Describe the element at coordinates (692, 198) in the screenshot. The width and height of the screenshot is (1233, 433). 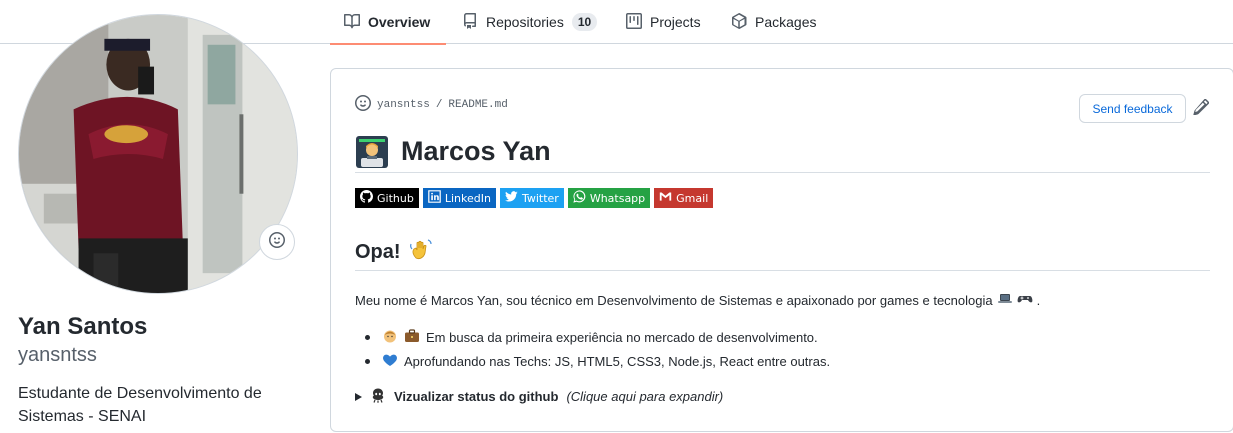
I see `gmail-badge-label: Gmail` at that location.